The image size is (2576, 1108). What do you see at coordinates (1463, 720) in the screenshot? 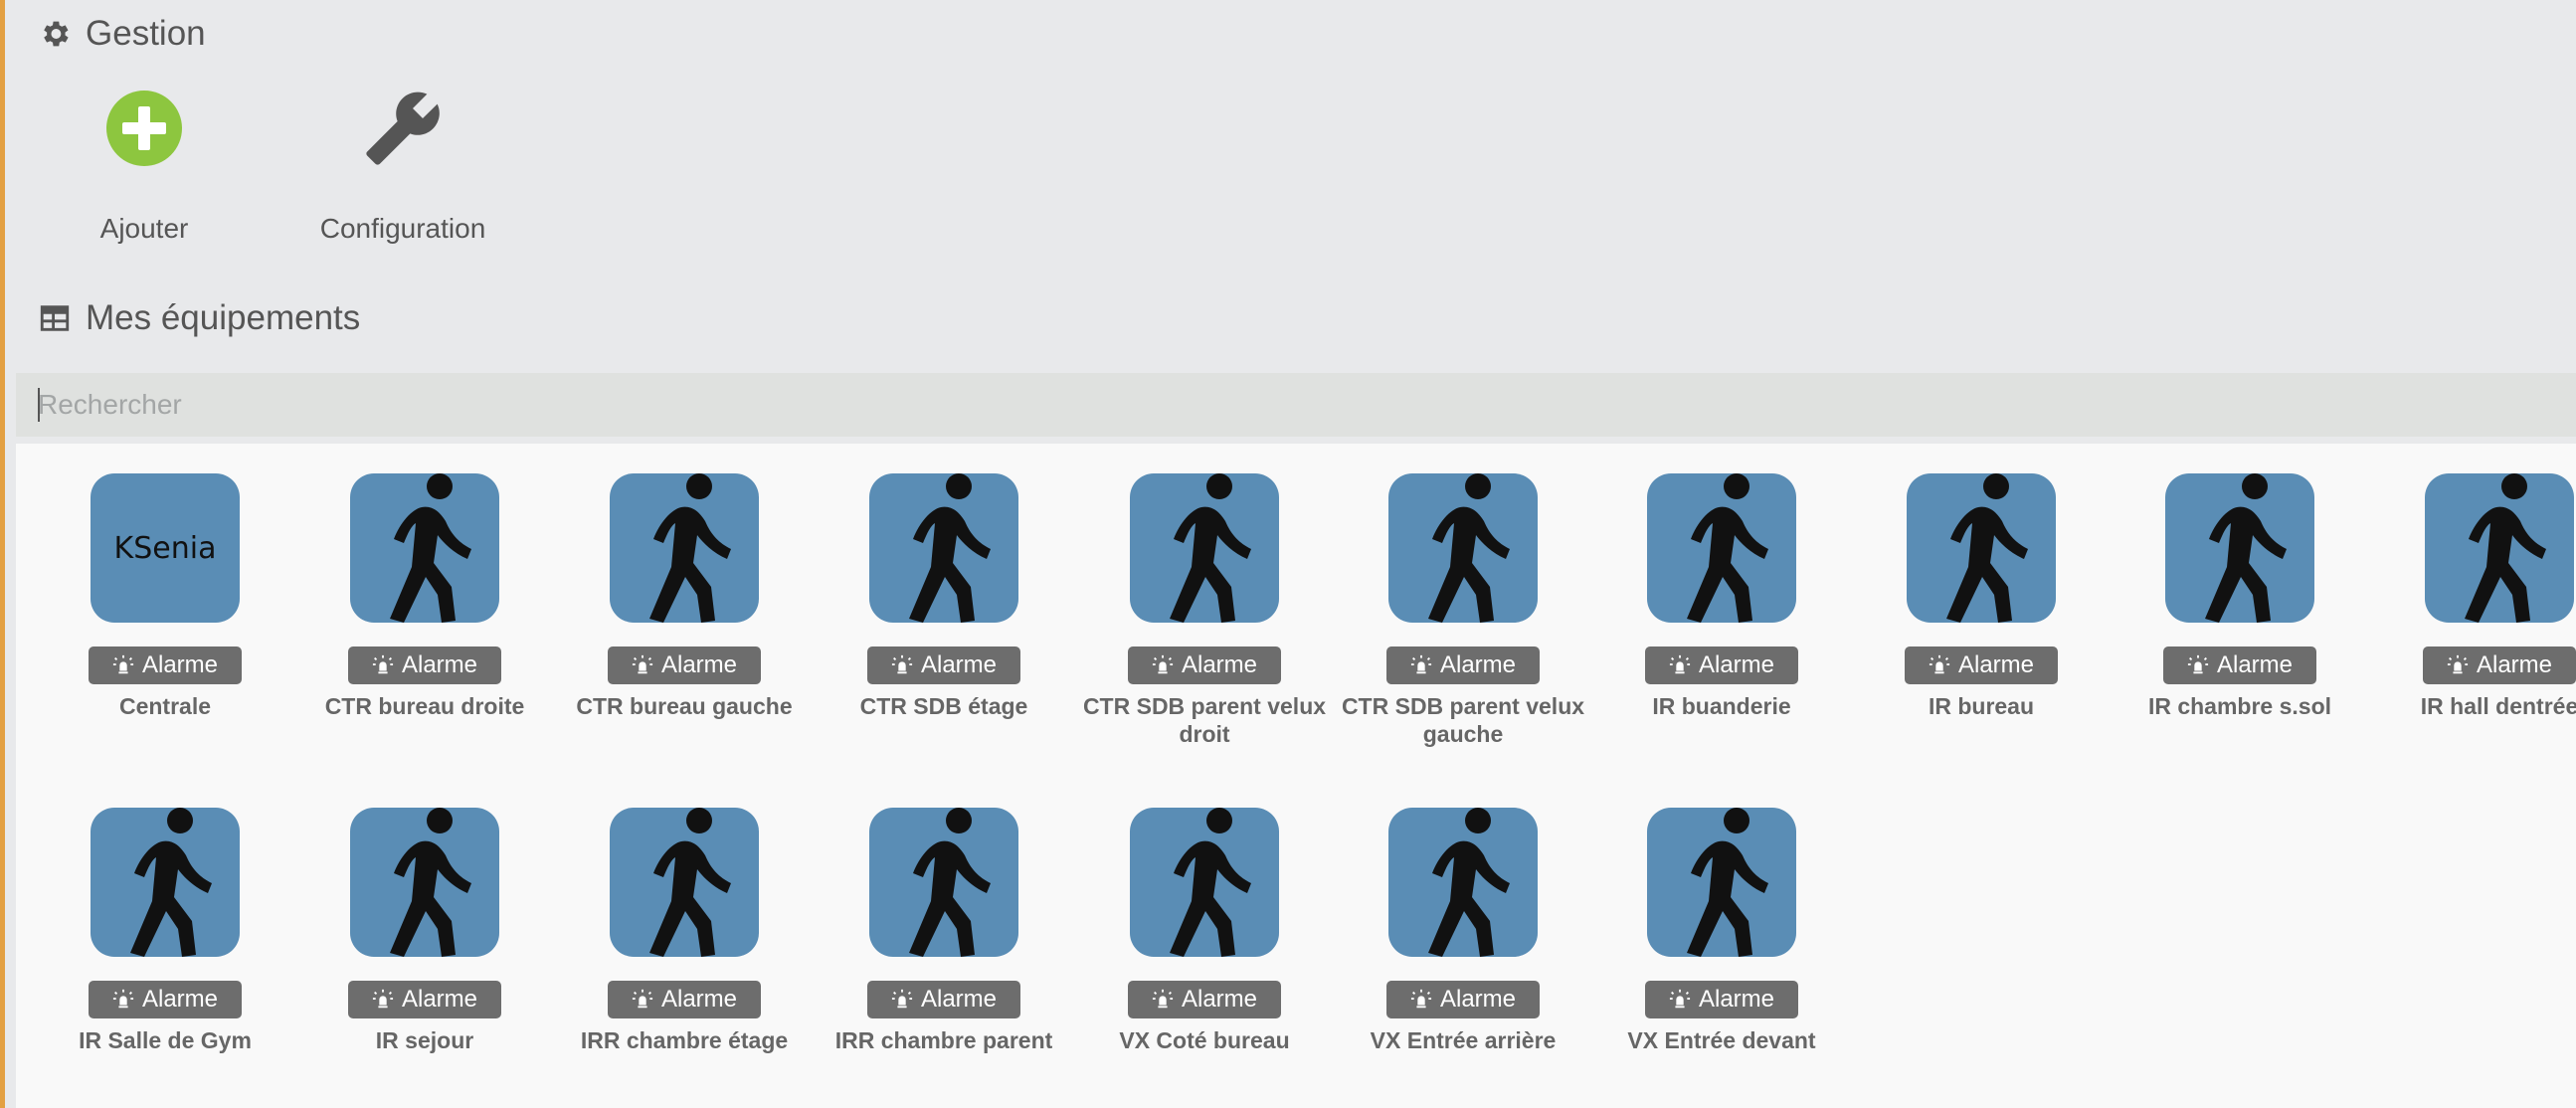
I see `equipment-name: CTR SDB parent velux gauche` at bounding box center [1463, 720].